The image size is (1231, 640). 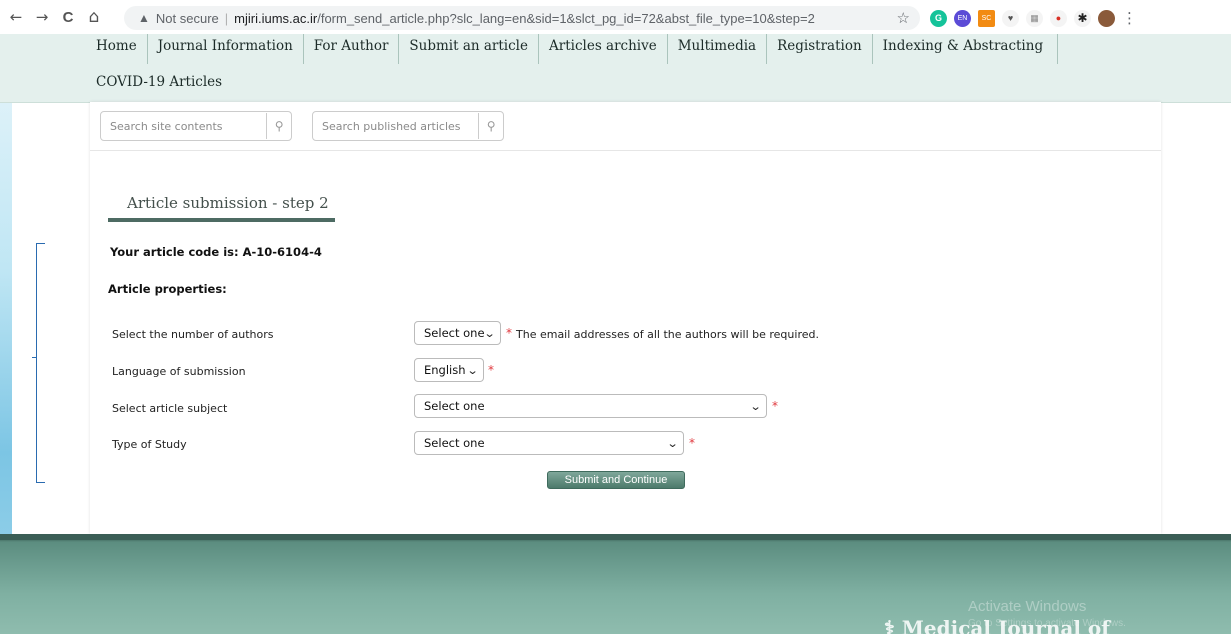 What do you see at coordinates (718, 49) in the screenshot?
I see `nav-multimedia: Multimedia` at bounding box center [718, 49].